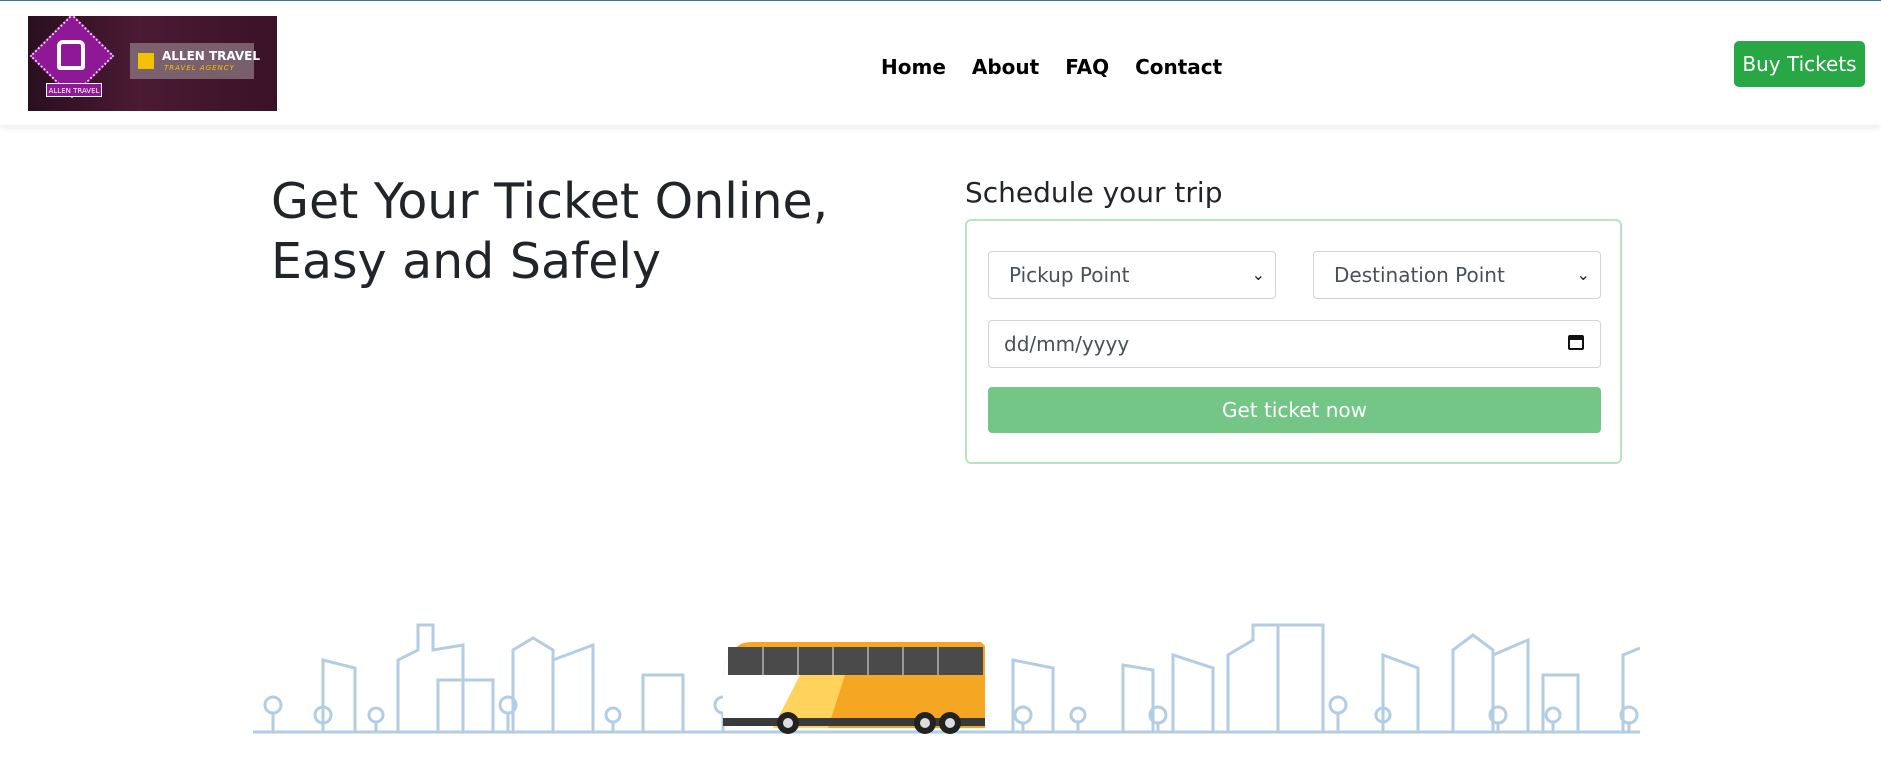 Image resolution: width=1881 pixels, height=780 pixels. I want to click on pickup-select: Pickup Point ⌄, so click(1132, 275).